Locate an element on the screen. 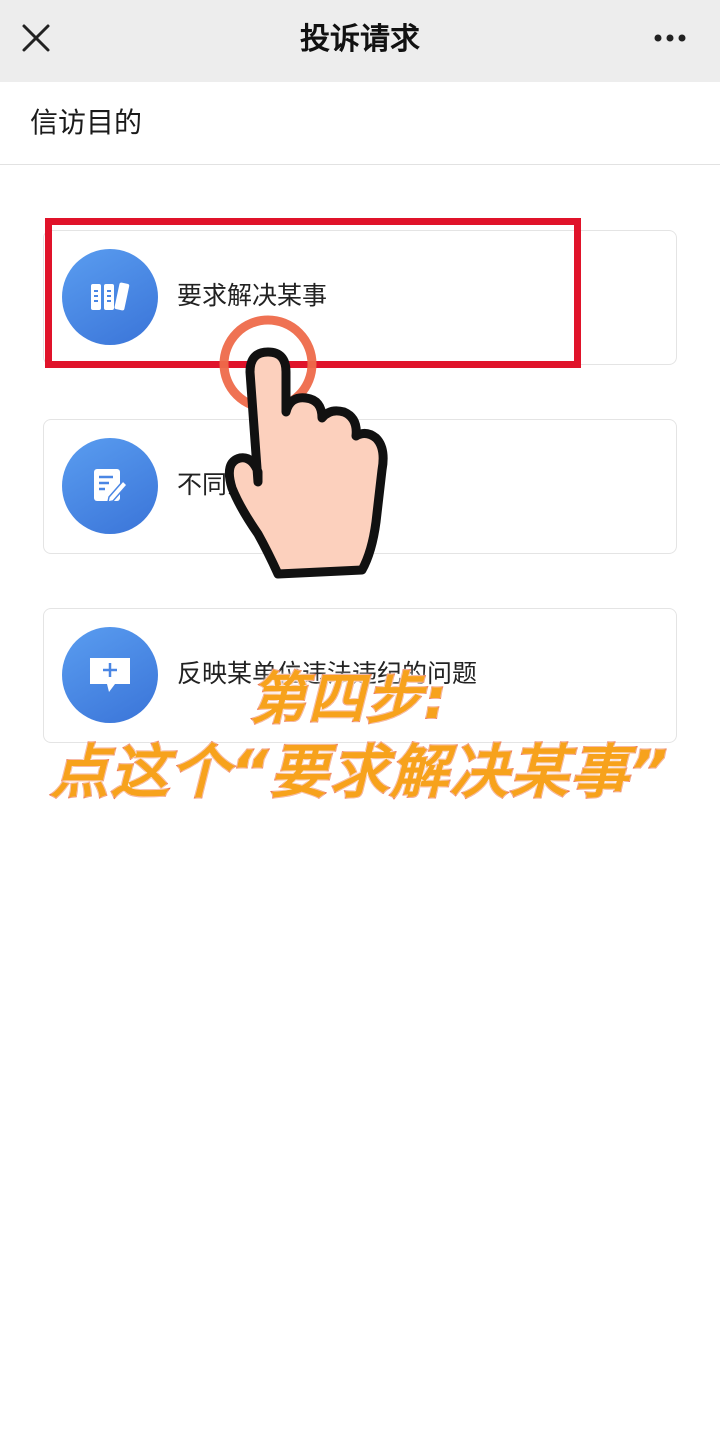  section-header: 信访目的 is located at coordinates (360, 123).